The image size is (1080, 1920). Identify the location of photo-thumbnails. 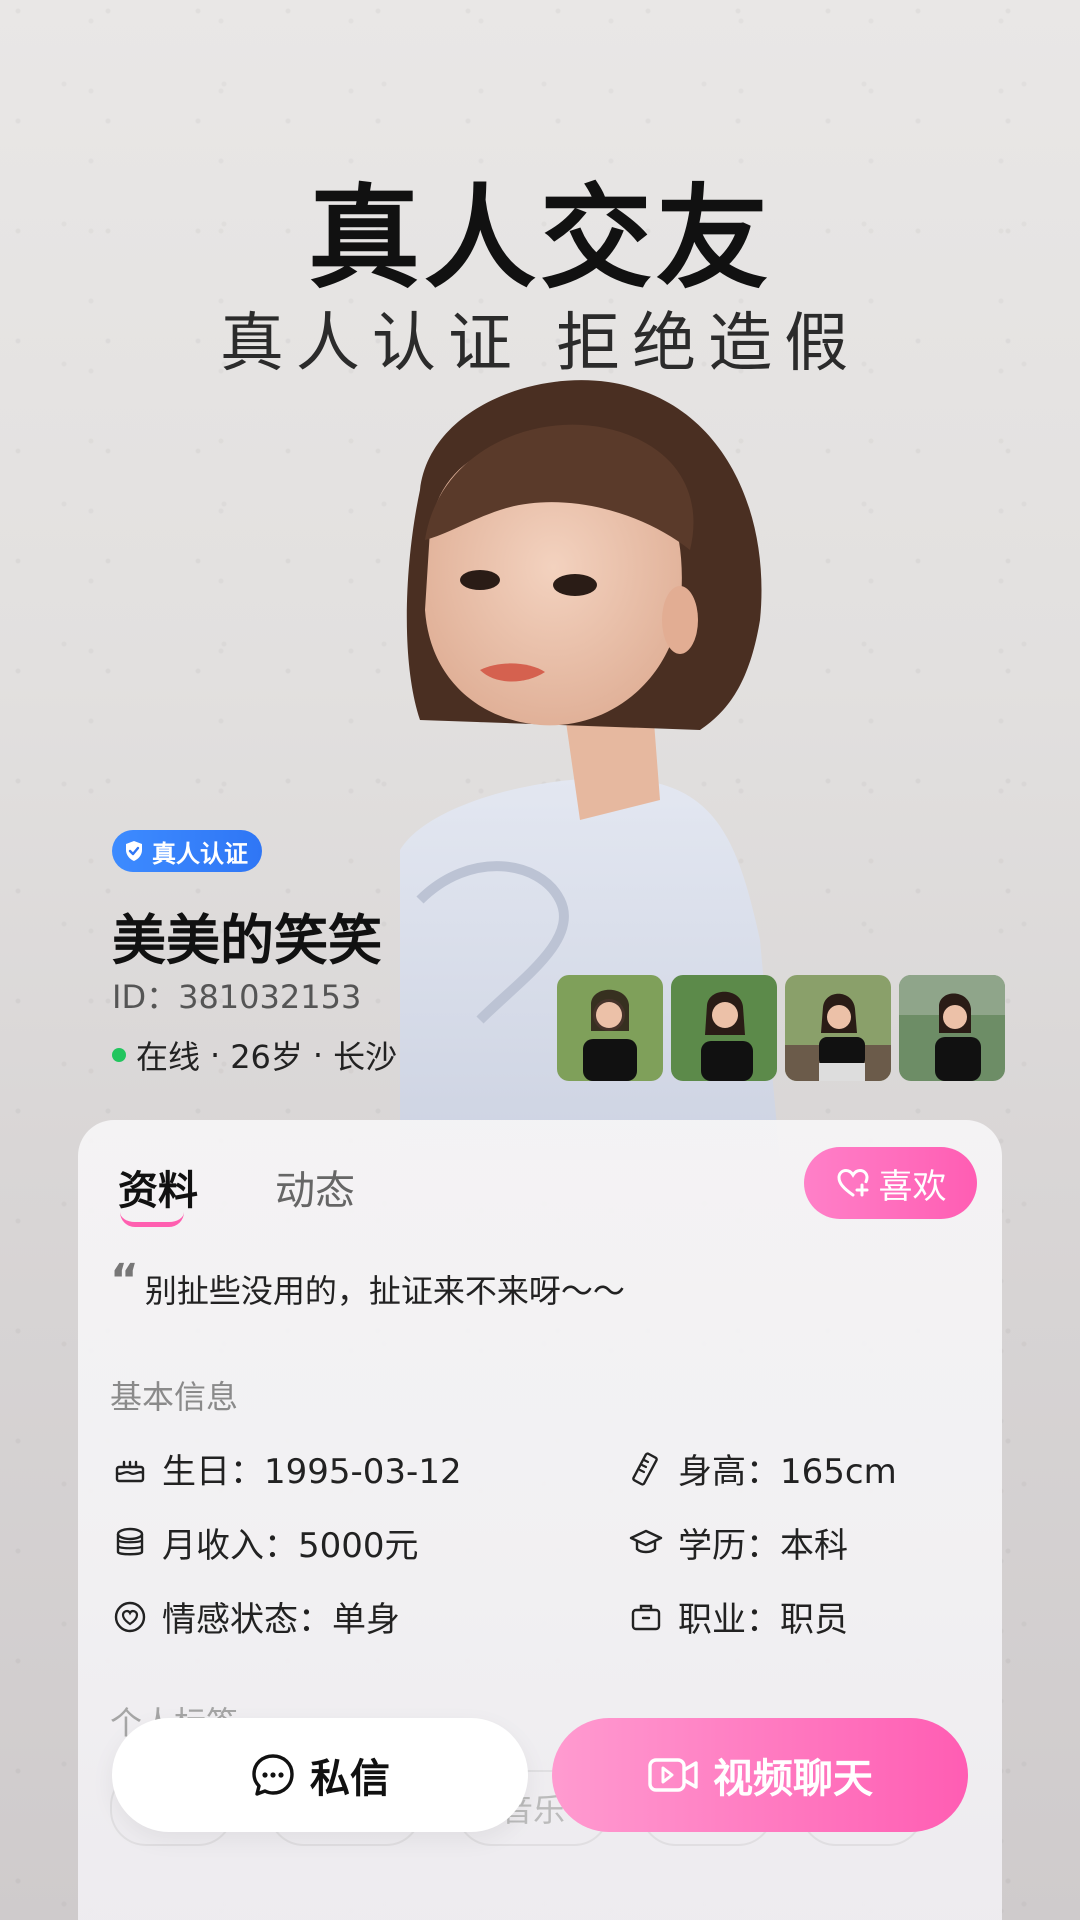
(781, 1028).